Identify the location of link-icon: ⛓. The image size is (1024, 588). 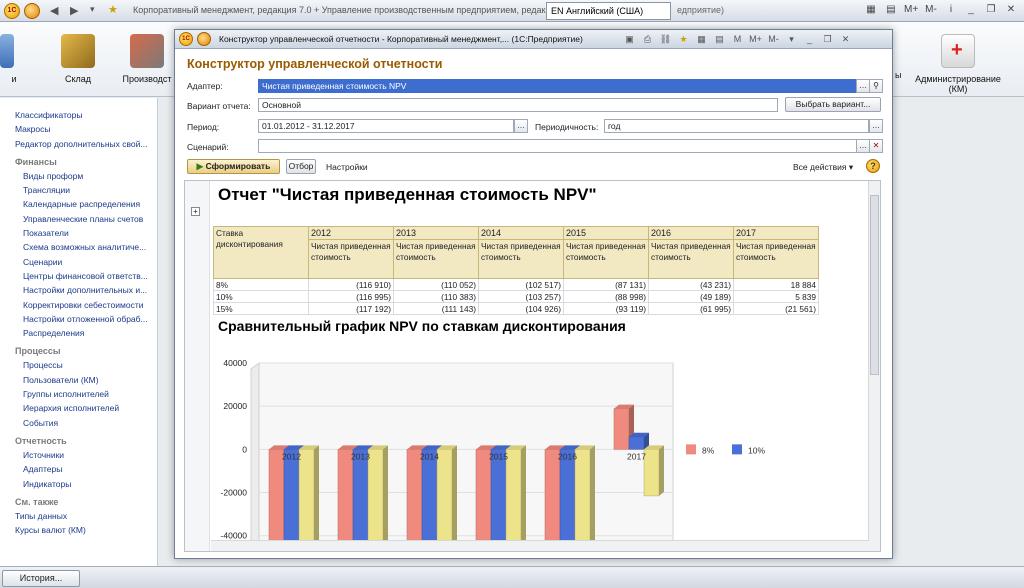
(665, 39).